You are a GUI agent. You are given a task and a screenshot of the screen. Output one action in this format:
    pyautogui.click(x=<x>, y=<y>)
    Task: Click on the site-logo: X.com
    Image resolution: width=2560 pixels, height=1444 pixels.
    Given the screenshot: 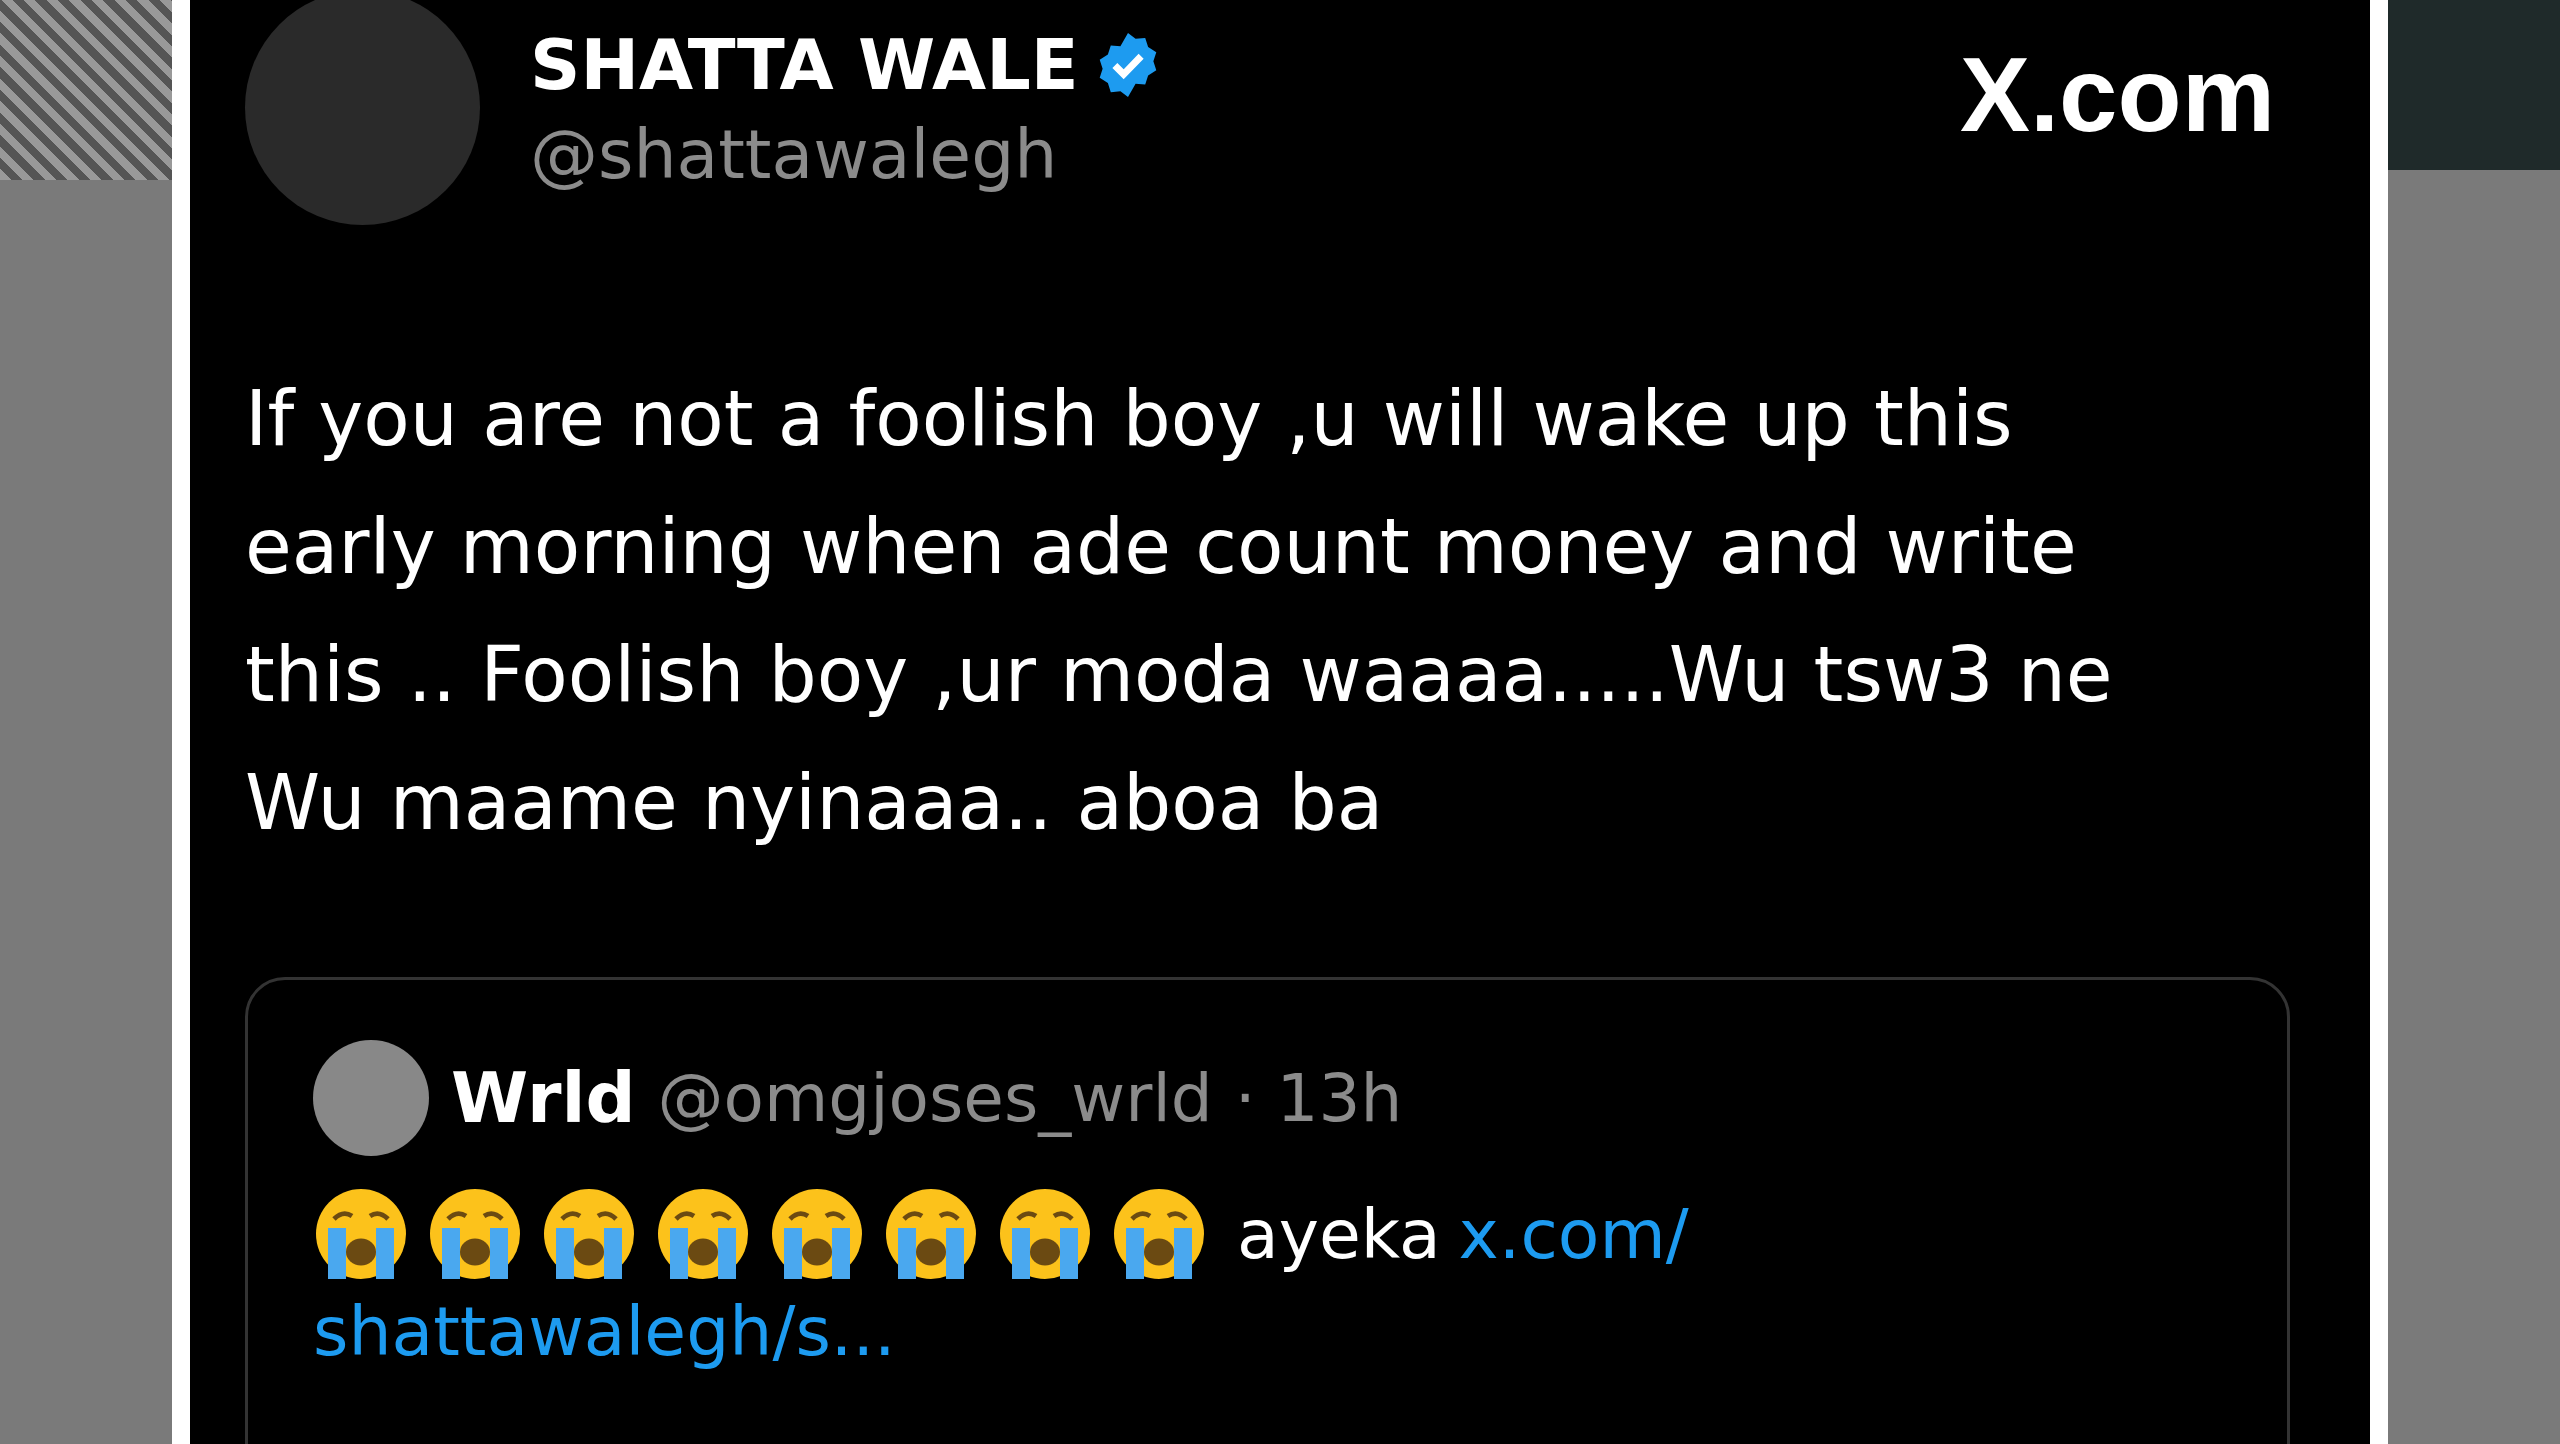 What is the action you would take?
    pyautogui.click(x=2117, y=95)
    